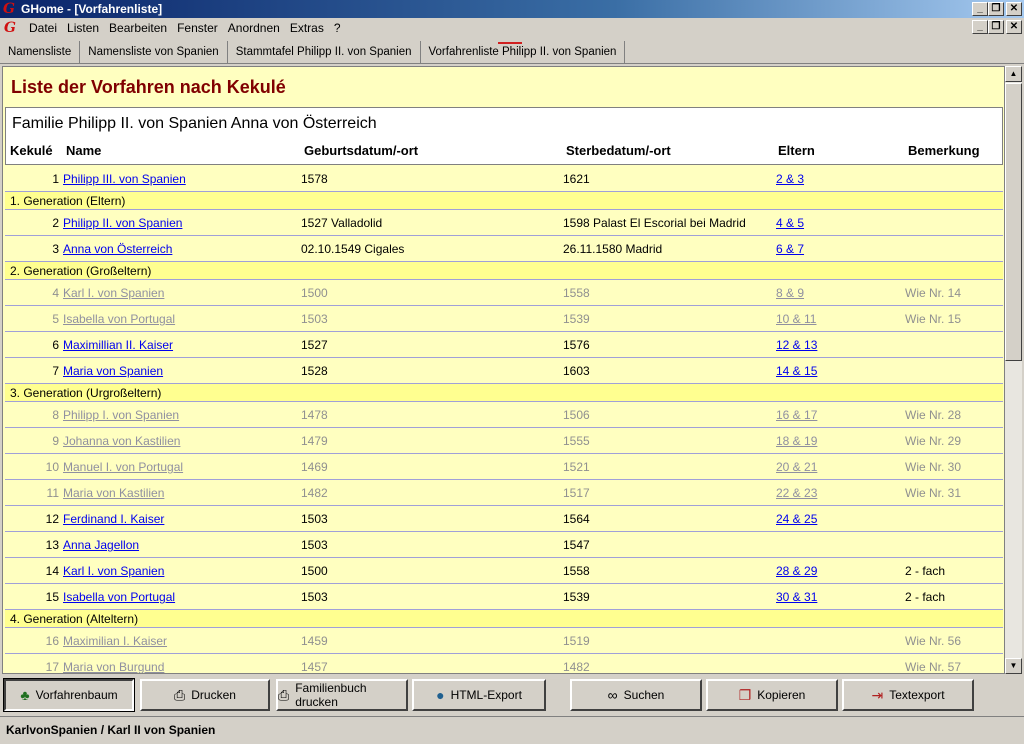 This screenshot has height=744, width=1024. I want to click on note-cell: Wie Nr. 14, so click(933, 293).